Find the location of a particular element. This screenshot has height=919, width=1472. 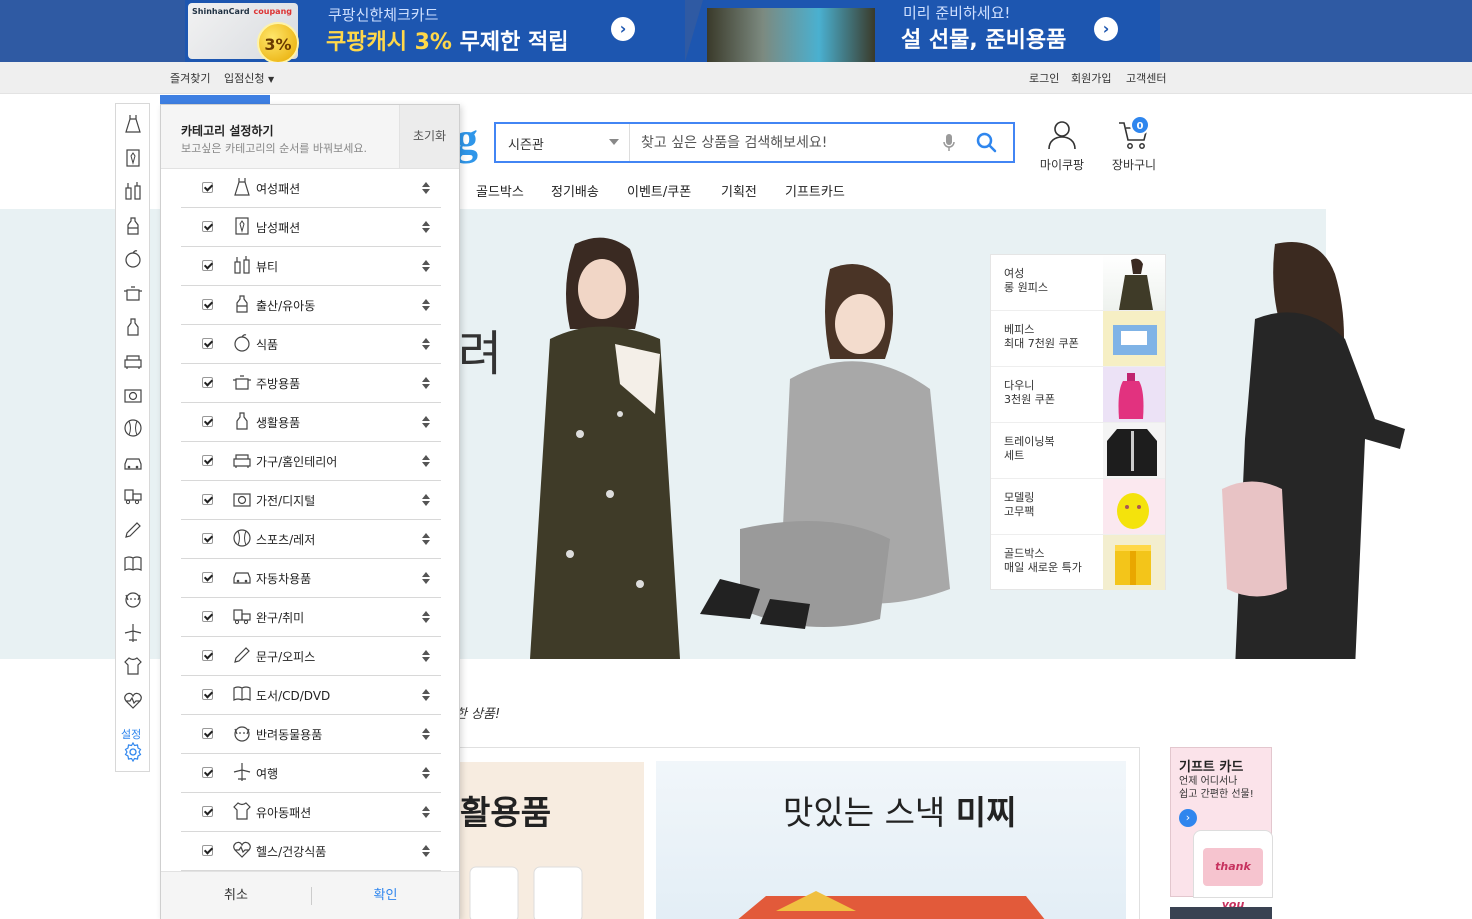

dress-icon is located at coordinates (133, 124).